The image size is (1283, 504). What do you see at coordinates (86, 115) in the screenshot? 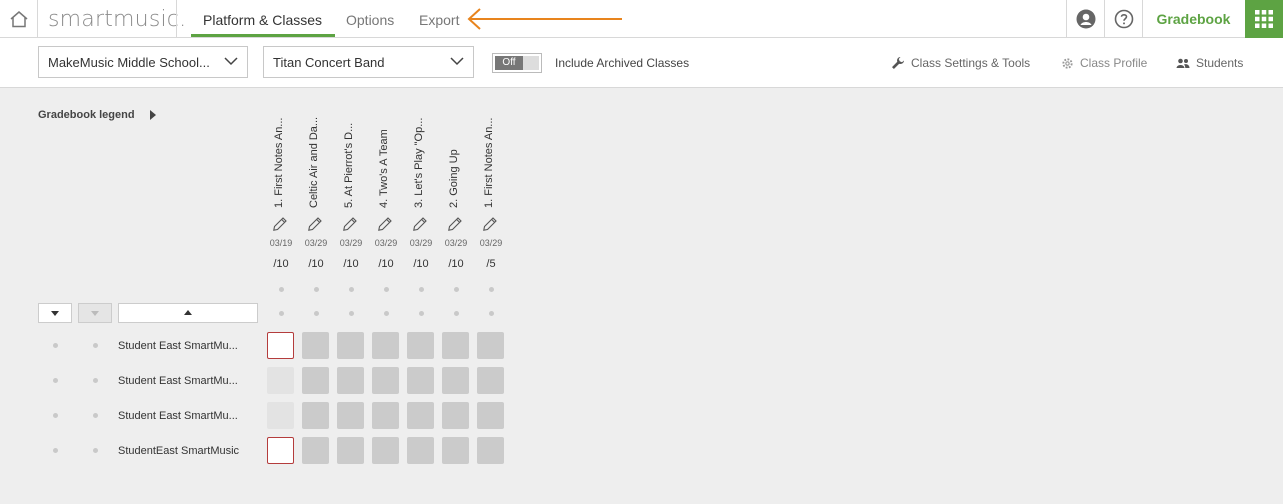
I see `gradebook-legend-label: Gradebook legend` at bounding box center [86, 115].